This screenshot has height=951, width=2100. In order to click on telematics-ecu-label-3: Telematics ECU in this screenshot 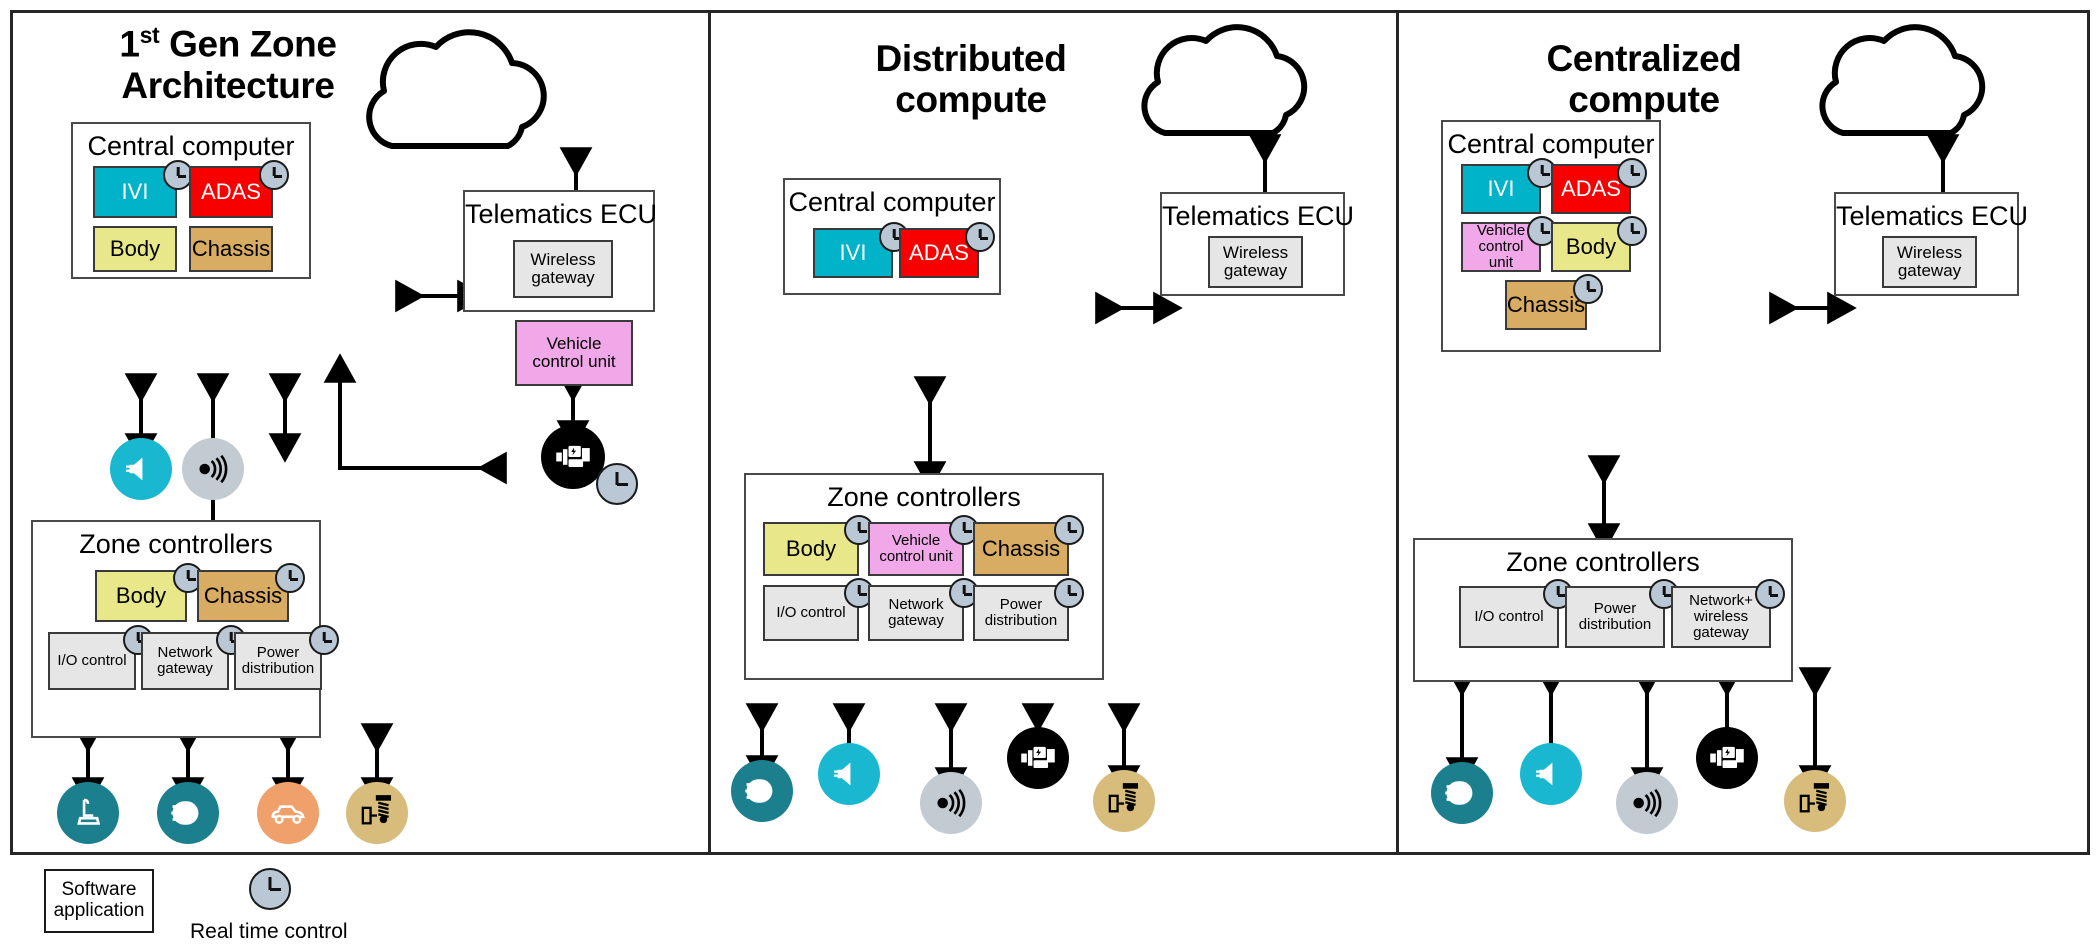, I will do `click(1932, 216)`.